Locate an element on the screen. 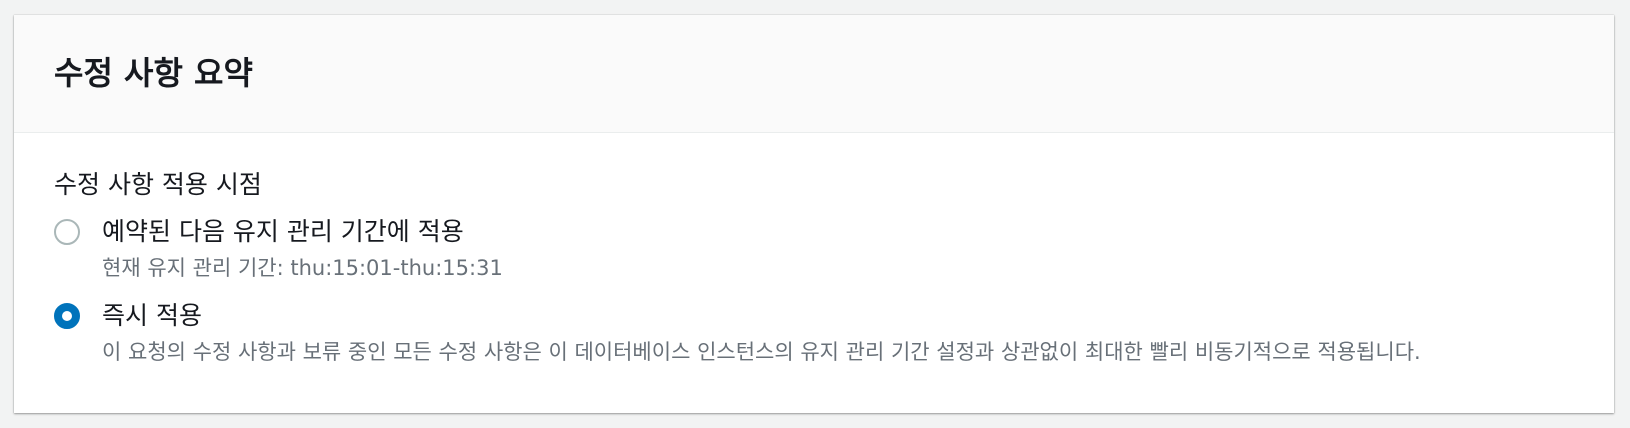 Image resolution: width=1630 pixels, height=428 pixels. radio-description-current-maintenance-window: 현재 유지 관리 기간: thu:15:01-thu:15:31 is located at coordinates (302, 268).